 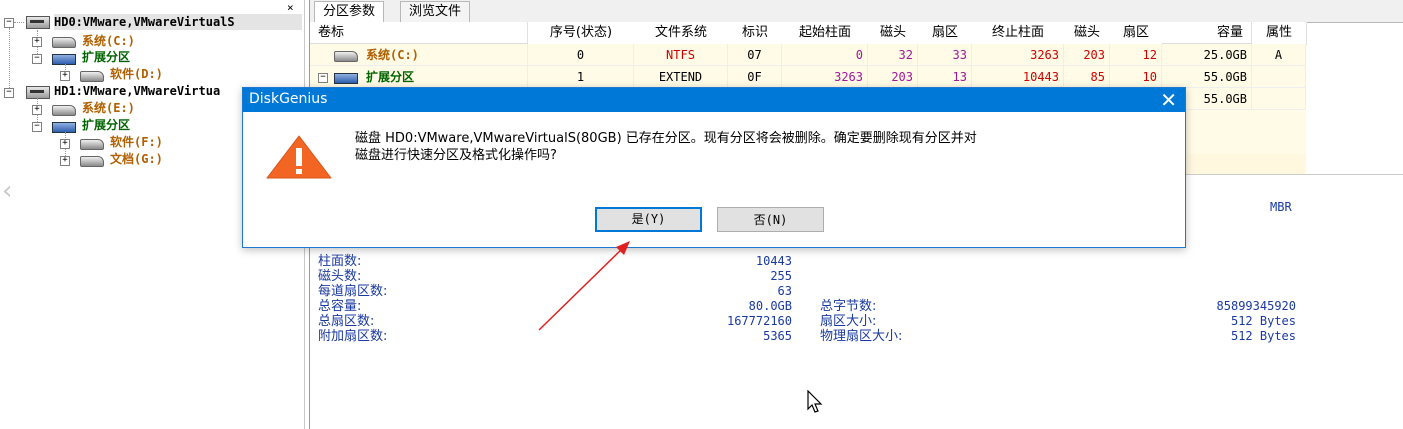 What do you see at coordinates (848, 306) in the screenshot?
I see `info-label-total-bytes: 总字节数:` at bounding box center [848, 306].